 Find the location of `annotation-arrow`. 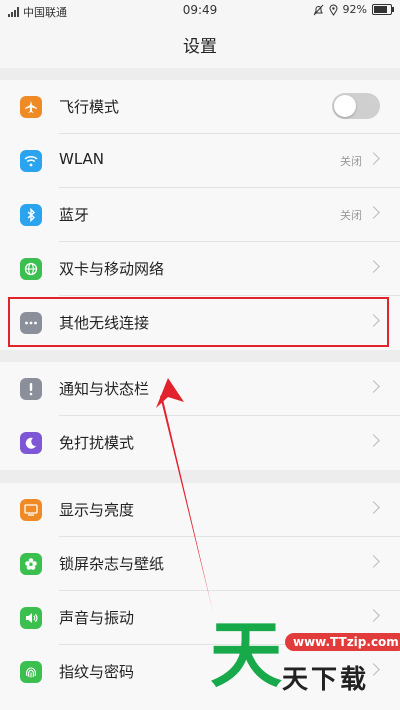

annotation-arrow is located at coordinates (184, 495).